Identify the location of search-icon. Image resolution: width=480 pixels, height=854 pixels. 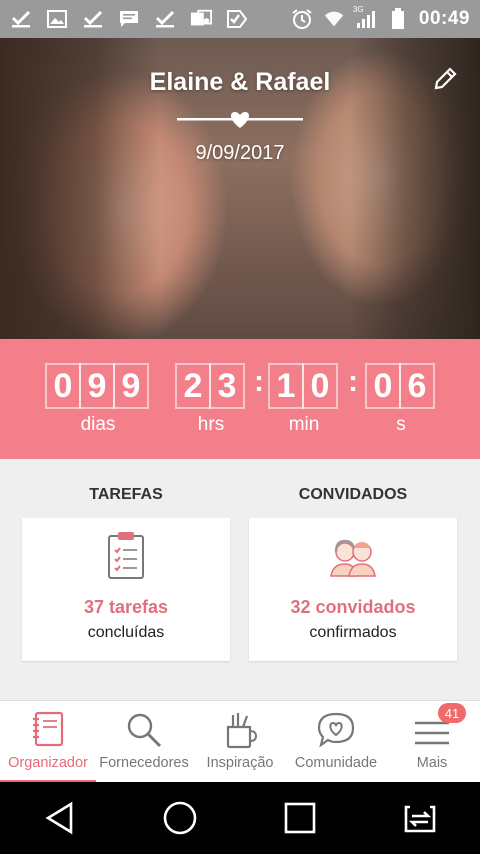
(144, 730).